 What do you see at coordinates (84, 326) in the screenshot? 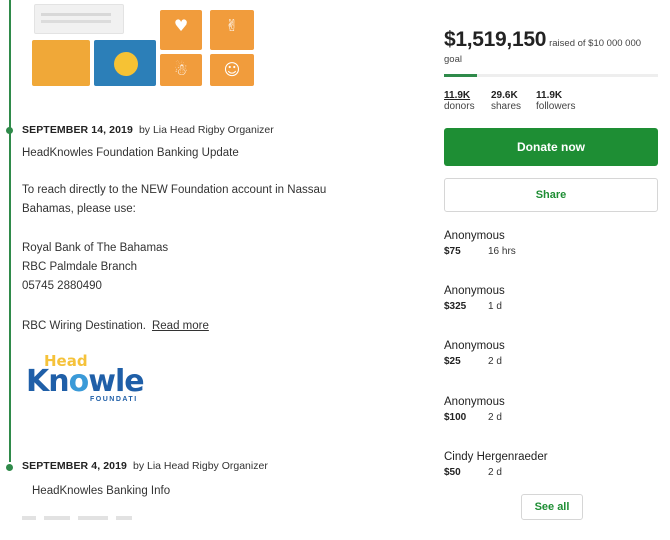
I see `wiring-destination: RBC Wiring Destination.` at bounding box center [84, 326].